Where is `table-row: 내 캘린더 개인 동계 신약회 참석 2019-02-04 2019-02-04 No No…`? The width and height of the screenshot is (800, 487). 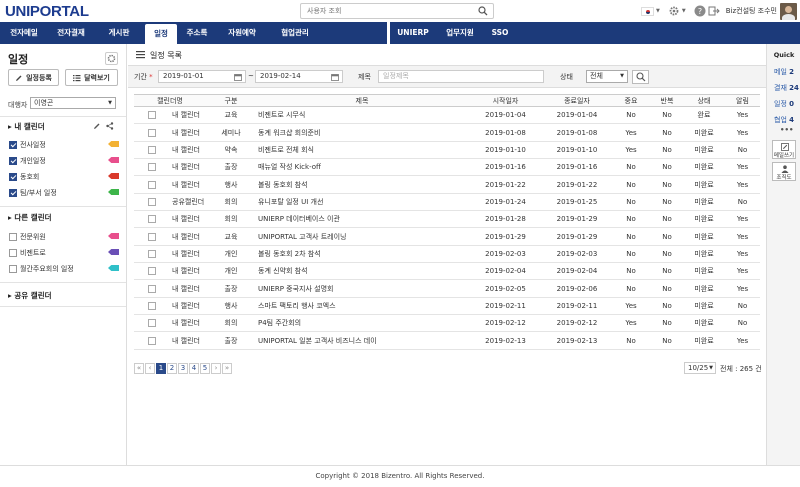 table-row: 내 캘린더 개인 동계 신약회 참석 2019-02-04 2019-02-04 No No… is located at coordinates (447, 271).